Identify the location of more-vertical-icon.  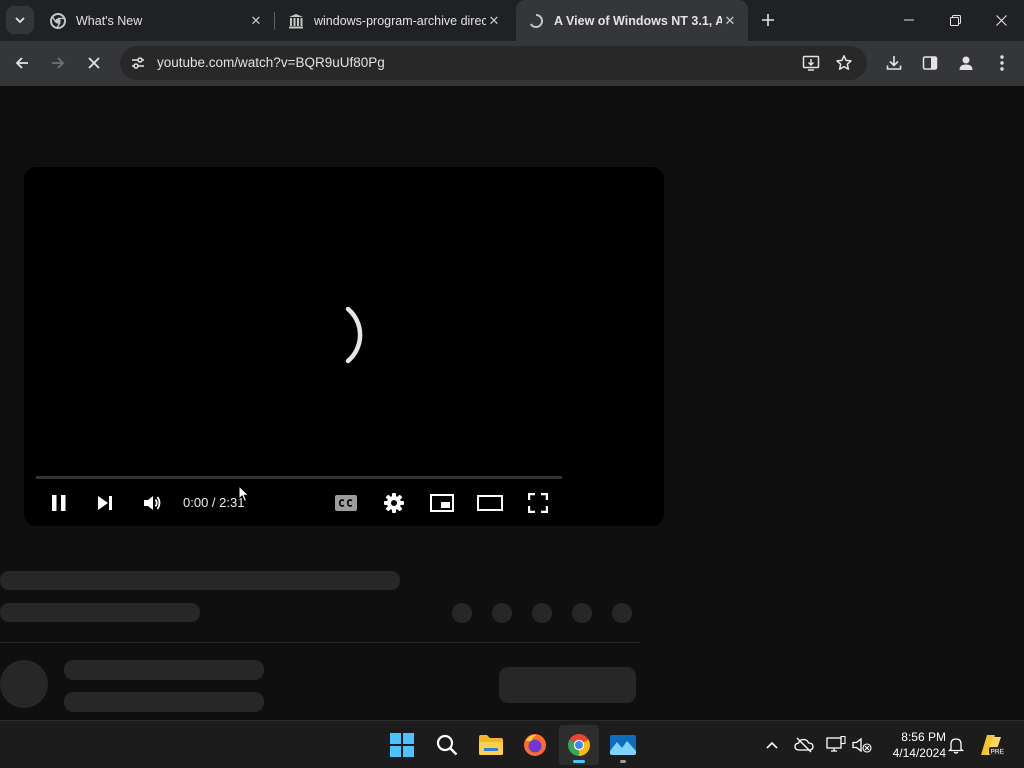
(1002, 63).